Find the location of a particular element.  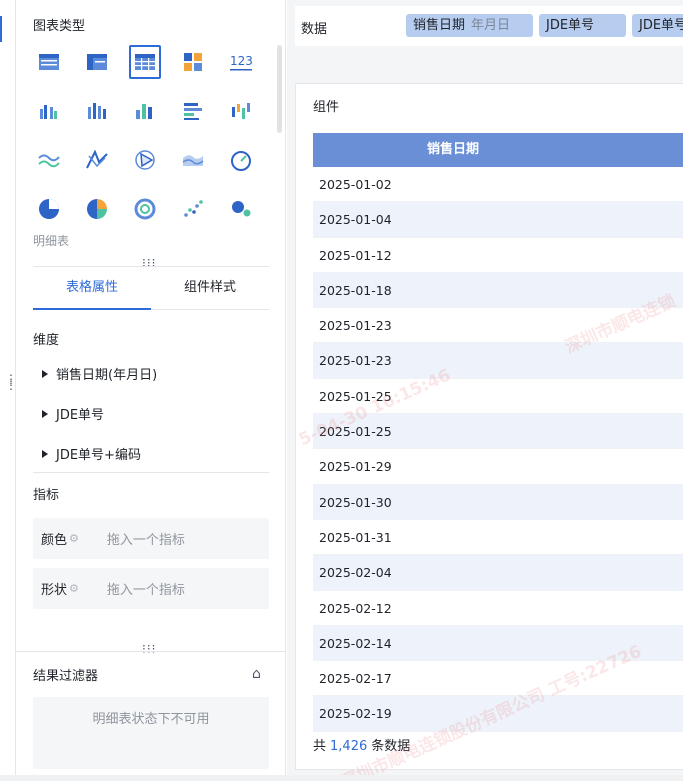

range-bar-icon is located at coordinates (241, 111).